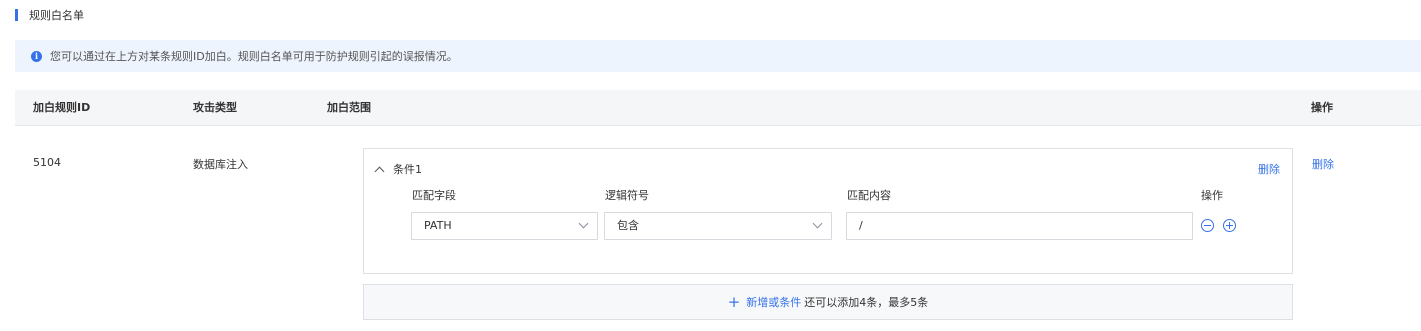 The width and height of the screenshot is (1421, 331). Describe the element at coordinates (215, 107) in the screenshot. I see `header-attack-type: 攻击类型` at that location.